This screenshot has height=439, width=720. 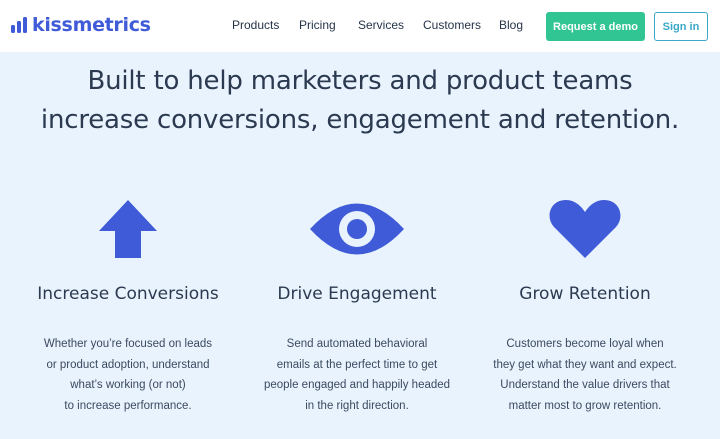 I want to click on nav-item-customers: Customers, so click(x=452, y=25).